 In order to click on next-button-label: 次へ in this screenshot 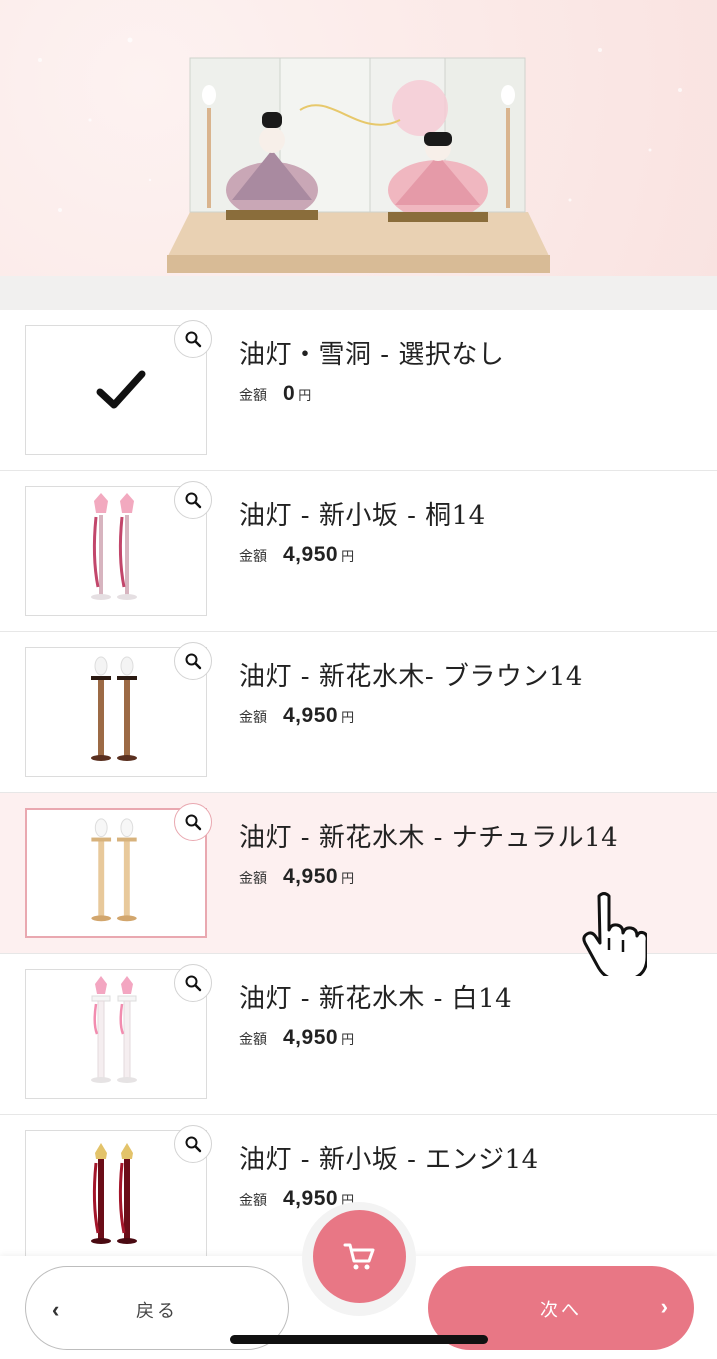, I will do `click(561, 1310)`.